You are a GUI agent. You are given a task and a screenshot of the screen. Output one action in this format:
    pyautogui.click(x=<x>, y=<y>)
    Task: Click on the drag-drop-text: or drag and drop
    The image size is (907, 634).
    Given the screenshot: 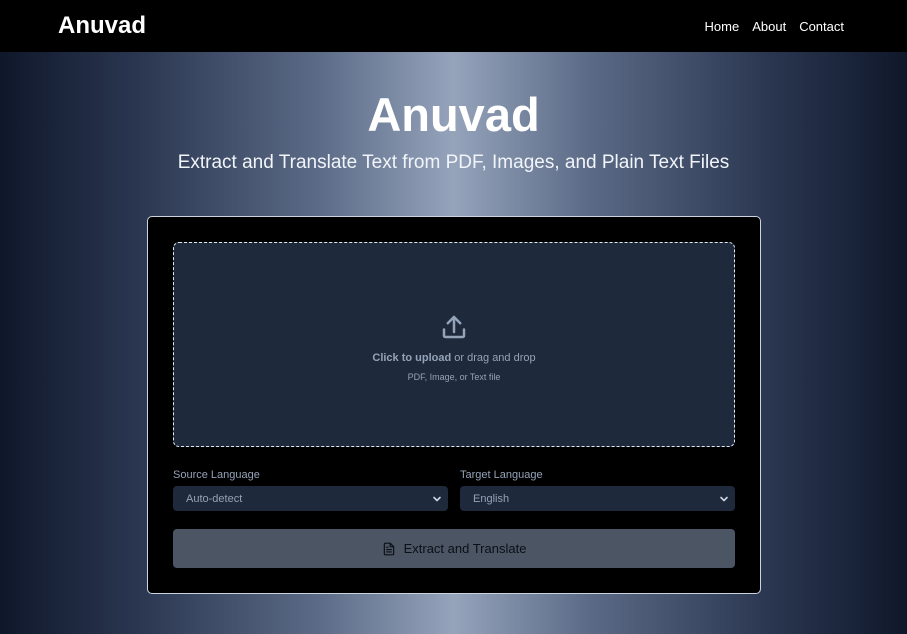 What is the action you would take?
    pyautogui.click(x=495, y=357)
    